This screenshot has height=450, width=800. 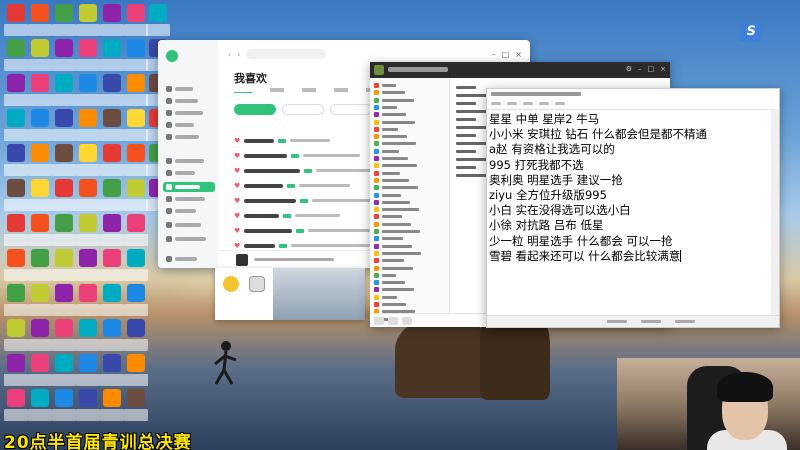 What do you see at coordinates (286, 54) in the screenshot?
I see `music-search-input` at bounding box center [286, 54].